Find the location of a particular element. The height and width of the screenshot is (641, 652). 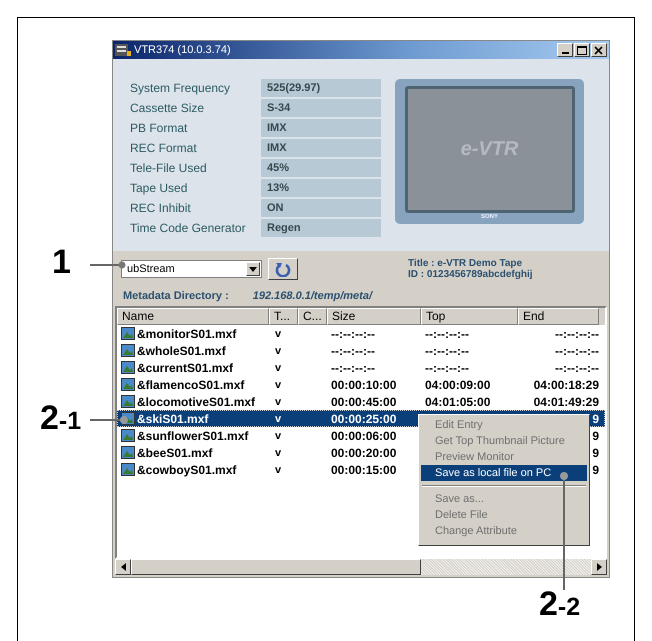

column-header: Size is located at coordinates (374, 316).